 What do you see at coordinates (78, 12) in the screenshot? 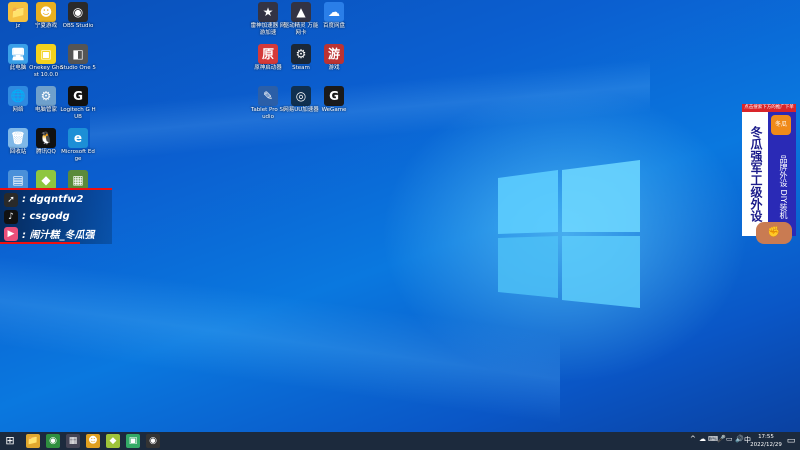
I see `obs-icon: ◉` at bounding box center [78, 12].